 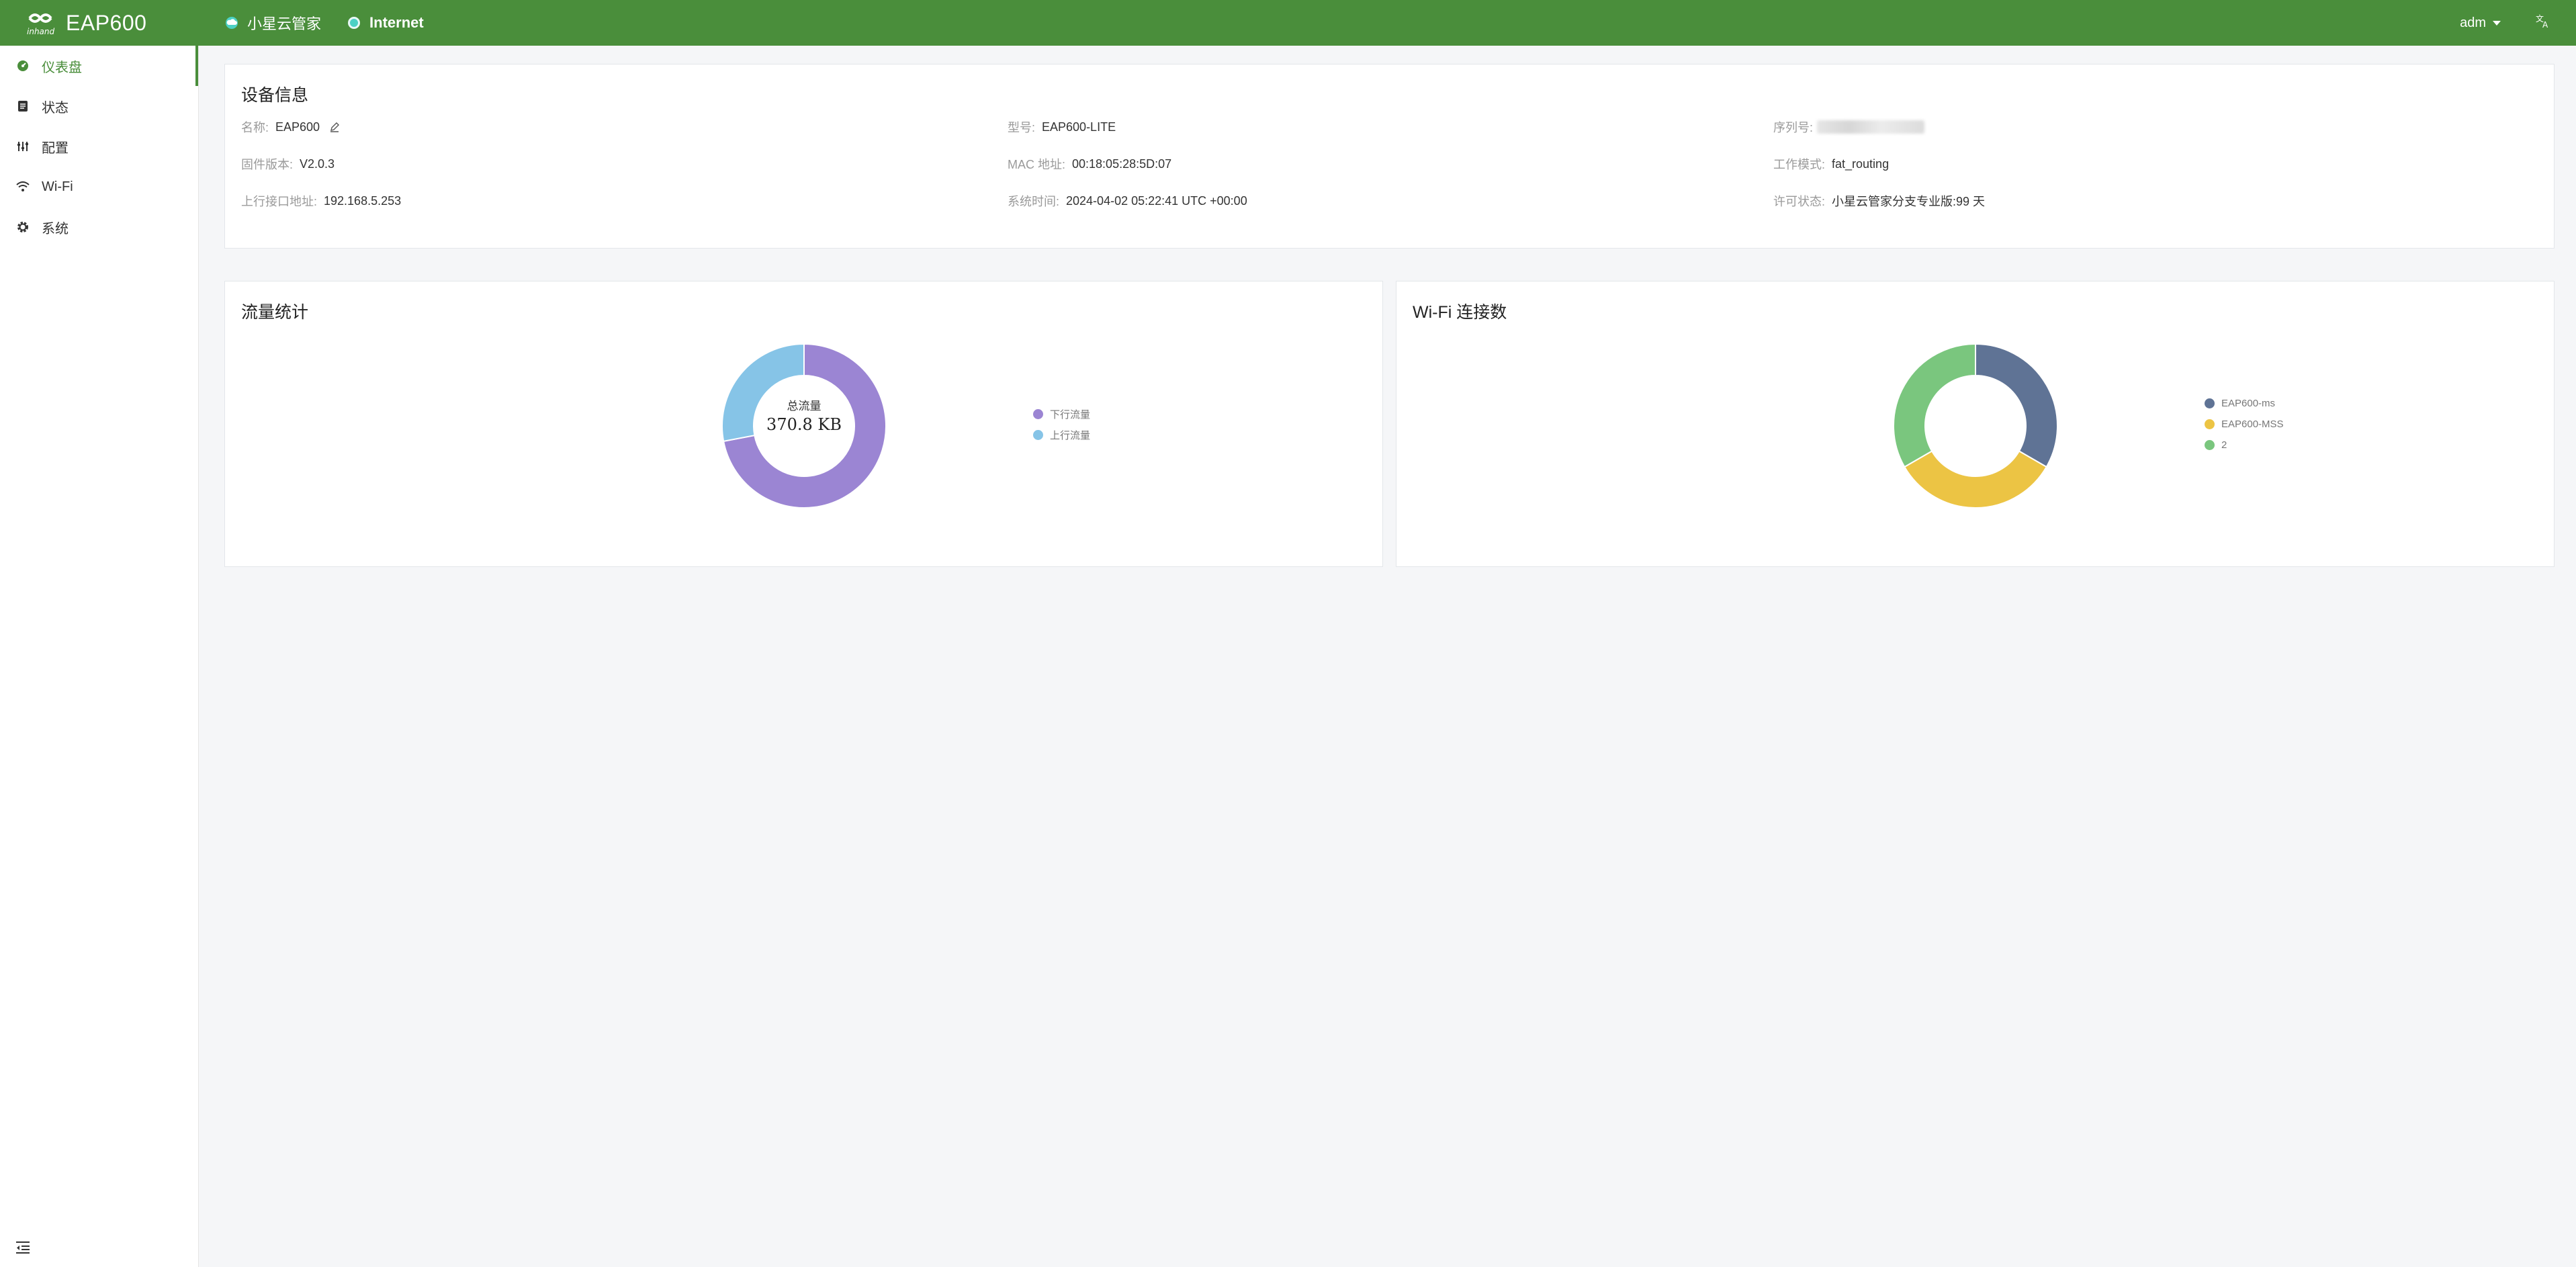 I want to click on wifi-icon, so click(x=23, y=186).